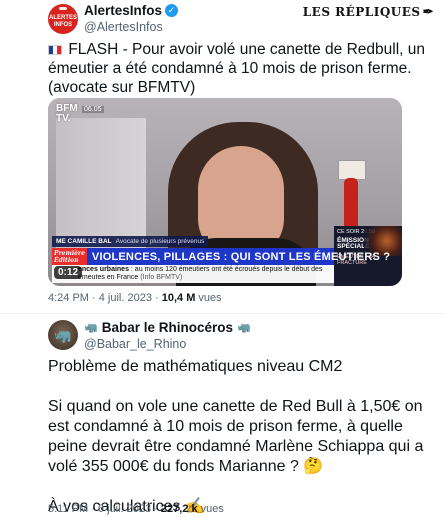 This screenshot has width=444, height=518. Describe the element at coordinates (105, 298) in the screenshot. I see `tweet-timestamp: 4:24 PM · 4 juil. 2023 ·` at that location.